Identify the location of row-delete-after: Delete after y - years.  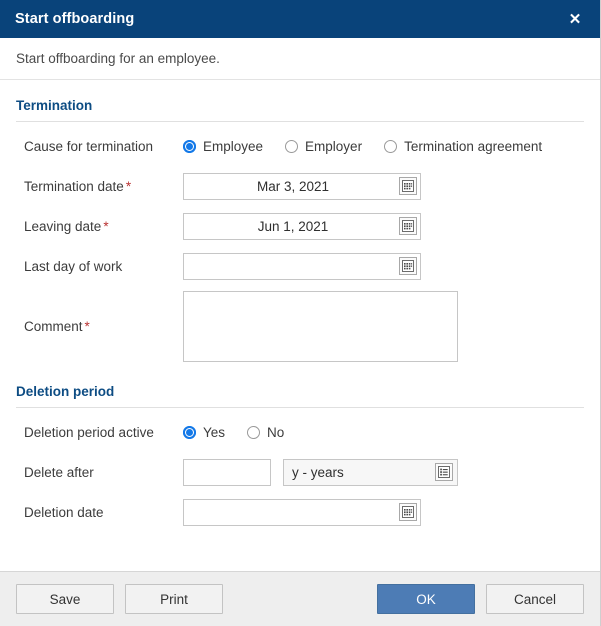
(300, 472).